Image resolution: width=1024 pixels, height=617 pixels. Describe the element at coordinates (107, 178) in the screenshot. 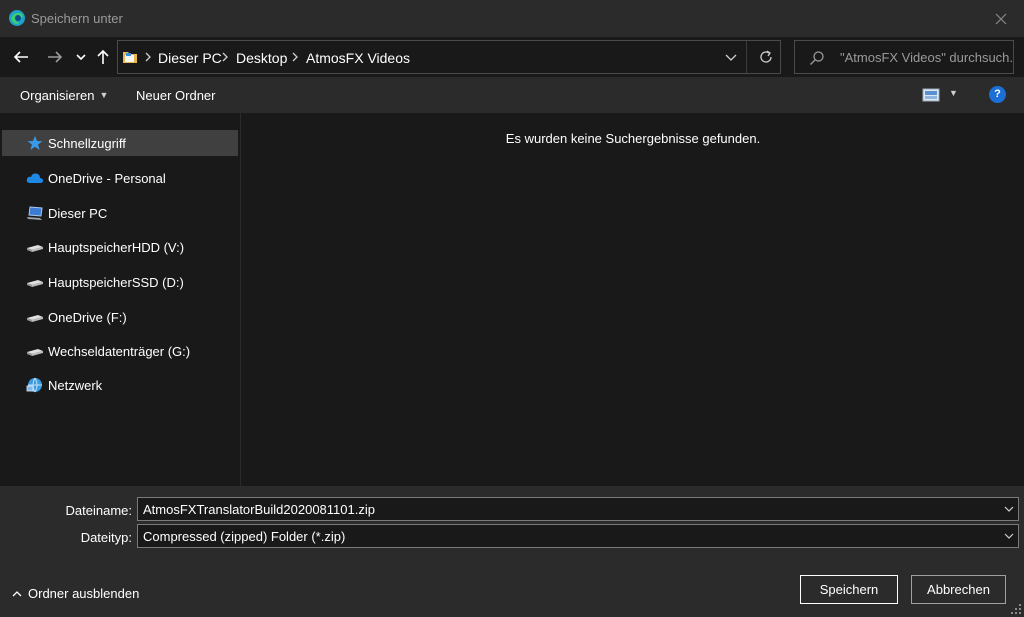

I see `sidebar-item-label: OneDrive - Personal` at that location.